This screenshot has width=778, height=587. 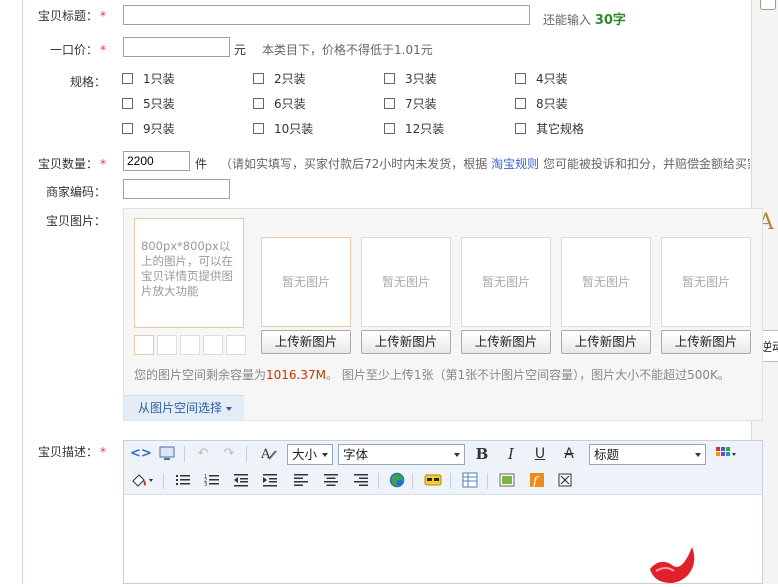 What do you see at coordinates (189, 273) in the screenshot?
I see `main-image-slot: 800px*800px以上的图片，可以在宝贝详情页提供图片放大功能` at bounding box center [189, 273].